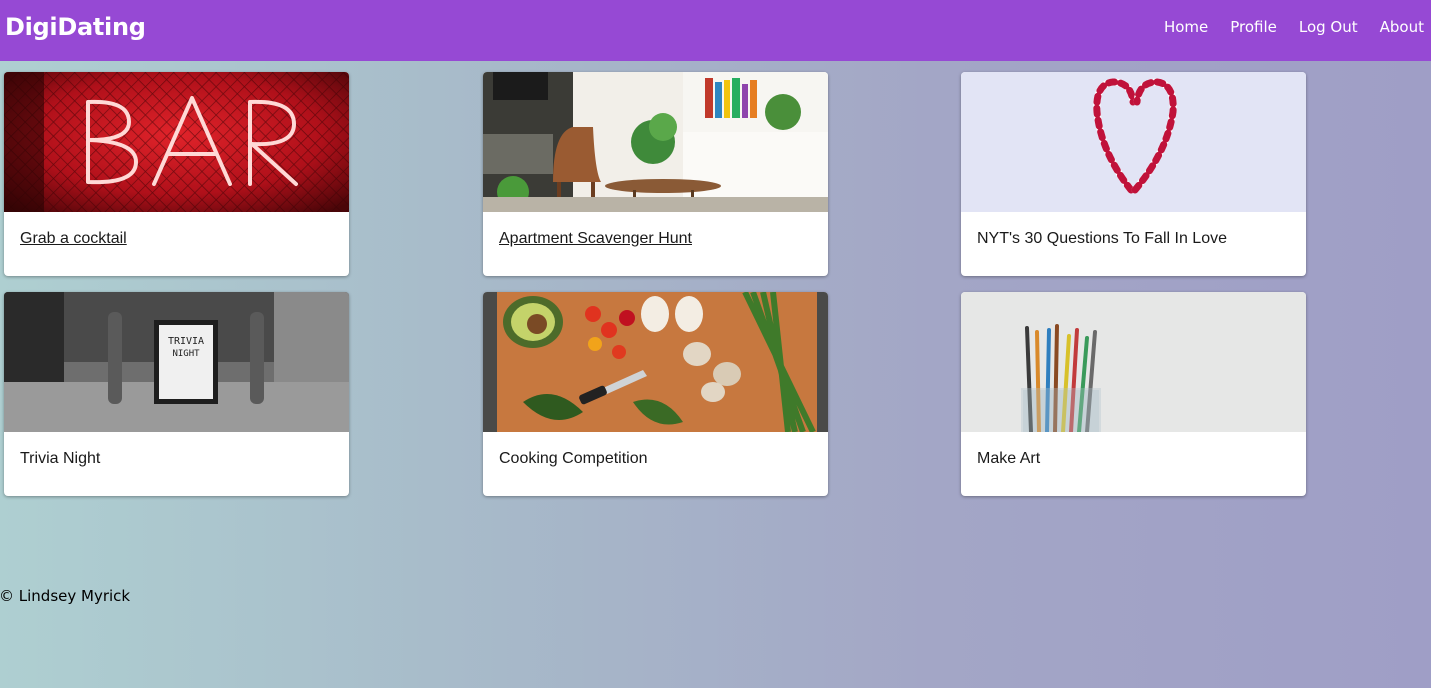 The image size is (1431, 688). I want to click on date-card-trivia-night: TRIVIA NIGHT Trivia Night, so click(176, 394).